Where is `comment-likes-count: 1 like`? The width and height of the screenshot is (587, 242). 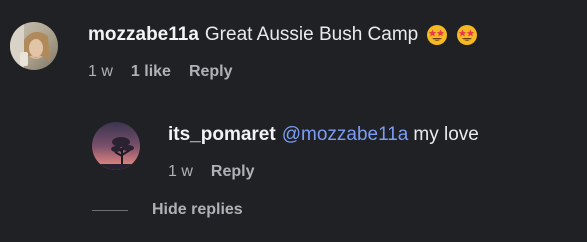 comment-likes-count: 1 like is located at coordinates (151, 72).